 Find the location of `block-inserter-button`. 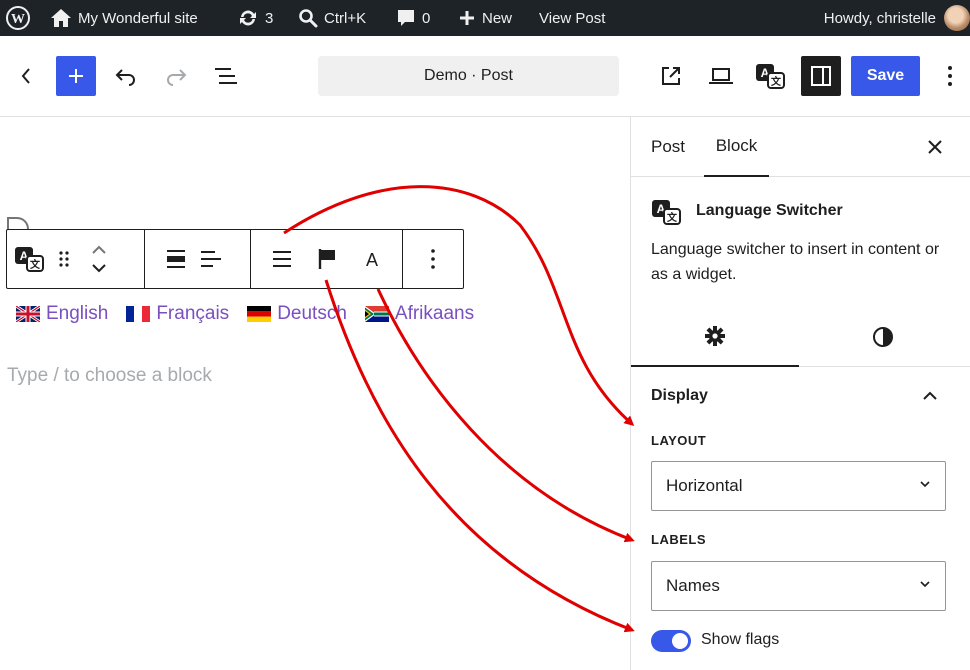

block-inserter-button is located at coordinates (76, 76).